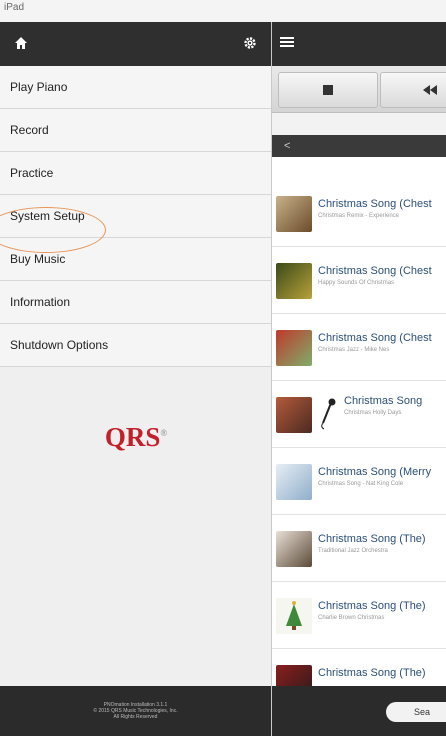  I want to click on menu-toggle-button, so click(287, 44).